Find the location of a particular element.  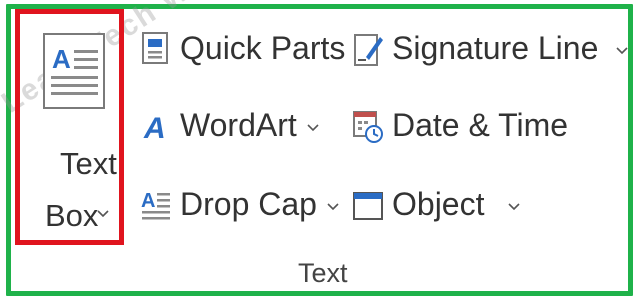

object-button: Object is located at coordinates (436, 204).